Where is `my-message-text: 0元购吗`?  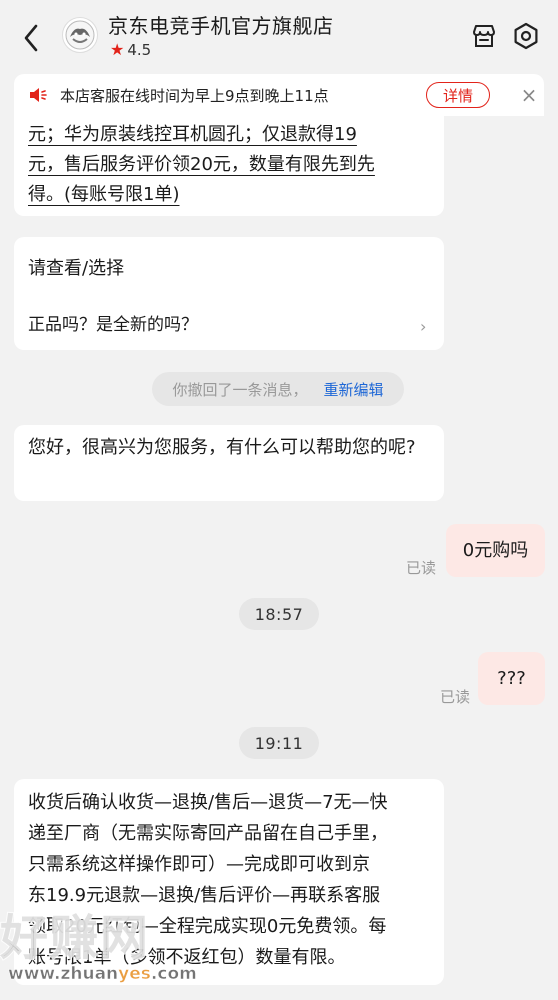
my-message-text: 0元购吗 is located at coordinates (495, 550).